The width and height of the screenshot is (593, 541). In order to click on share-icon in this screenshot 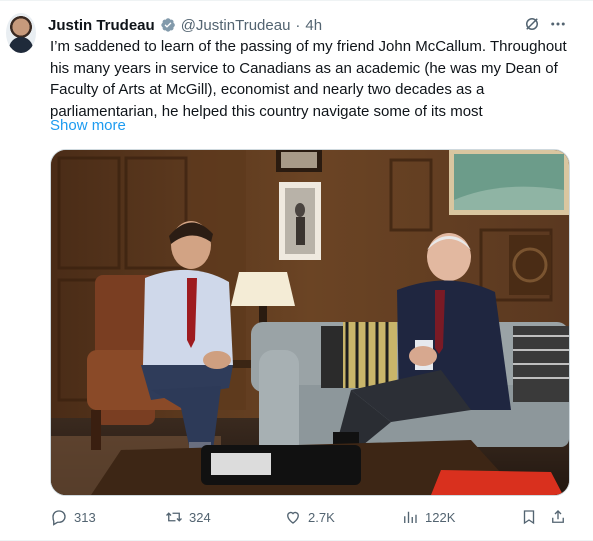, I will do `click(558, 516)`.